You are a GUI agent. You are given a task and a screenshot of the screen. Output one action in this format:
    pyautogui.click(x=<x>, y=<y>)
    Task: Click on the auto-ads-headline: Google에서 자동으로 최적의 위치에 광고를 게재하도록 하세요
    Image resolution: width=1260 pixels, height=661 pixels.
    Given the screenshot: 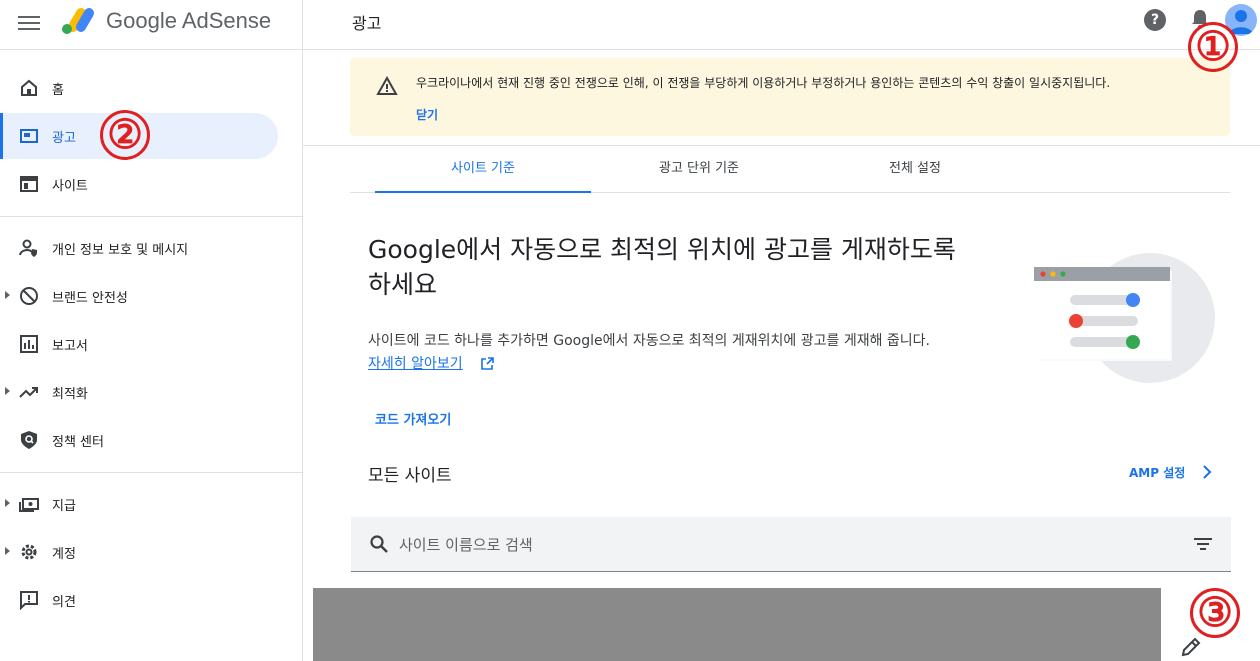 What is the action you would take?
    pyautogui.click(x=698, y=267)
    